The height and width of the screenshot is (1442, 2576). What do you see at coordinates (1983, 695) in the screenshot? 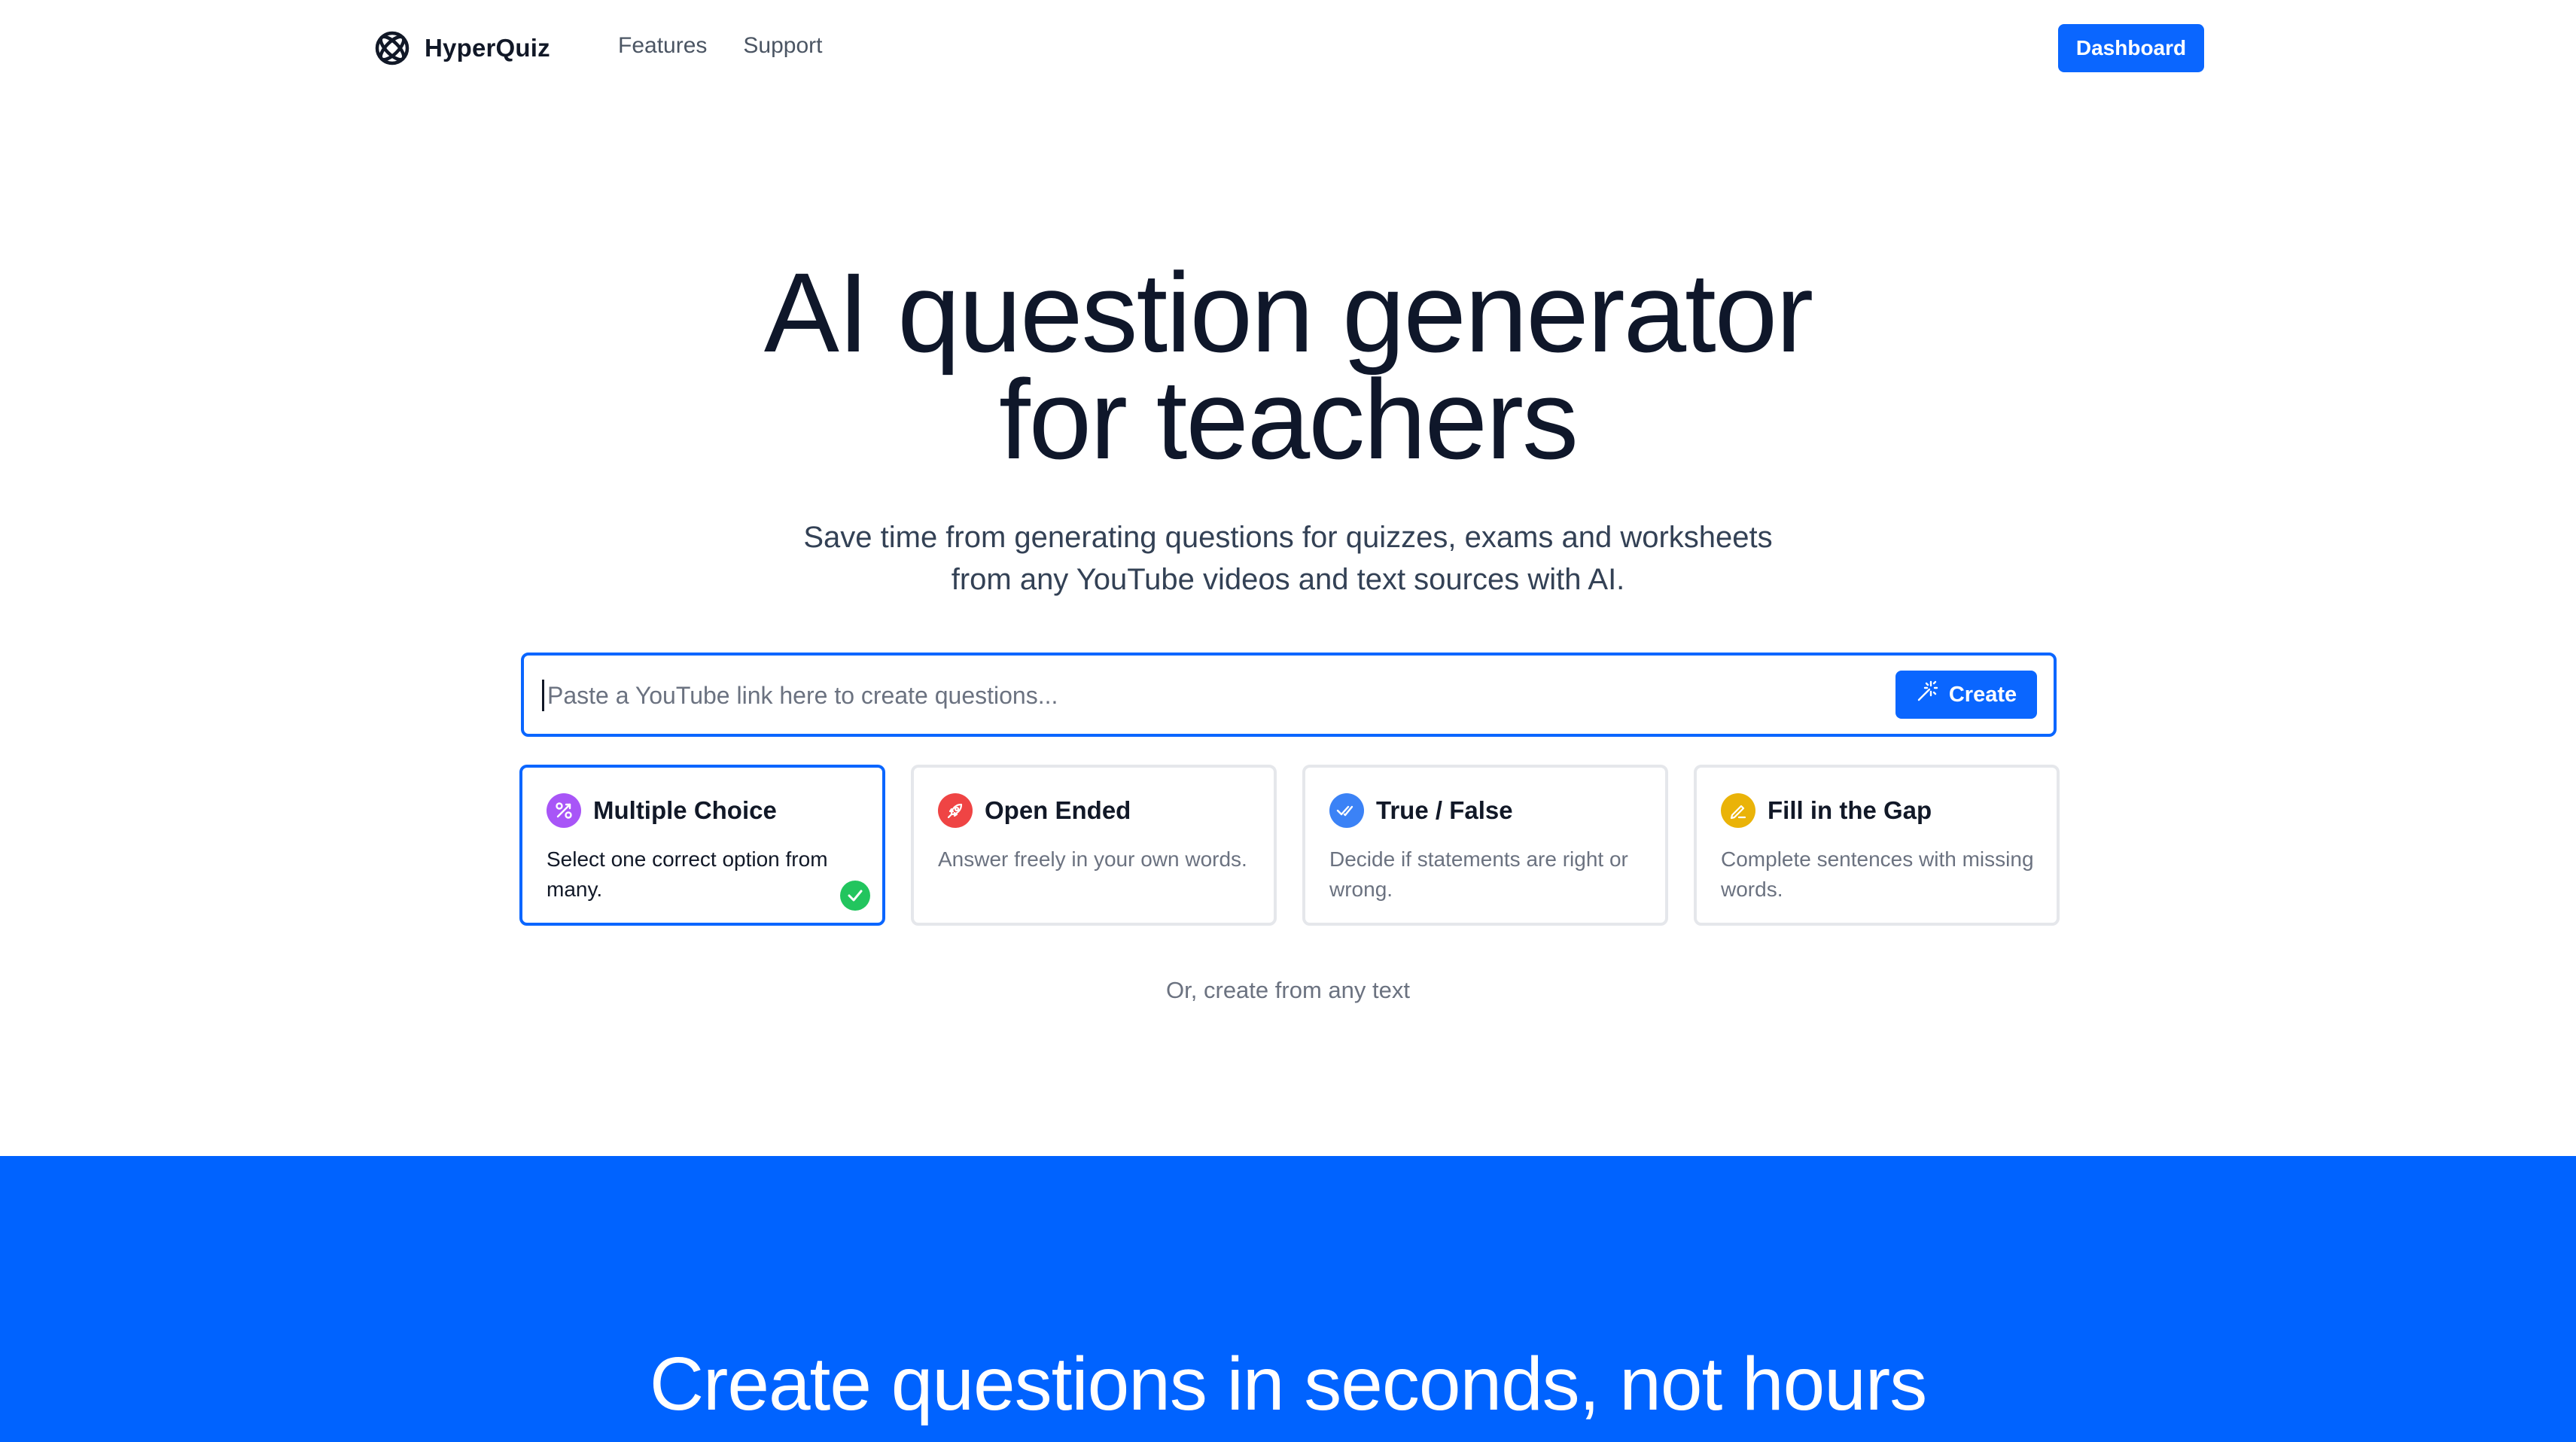
I see `create-button-label: Create` at bounding box center [1983, 695].